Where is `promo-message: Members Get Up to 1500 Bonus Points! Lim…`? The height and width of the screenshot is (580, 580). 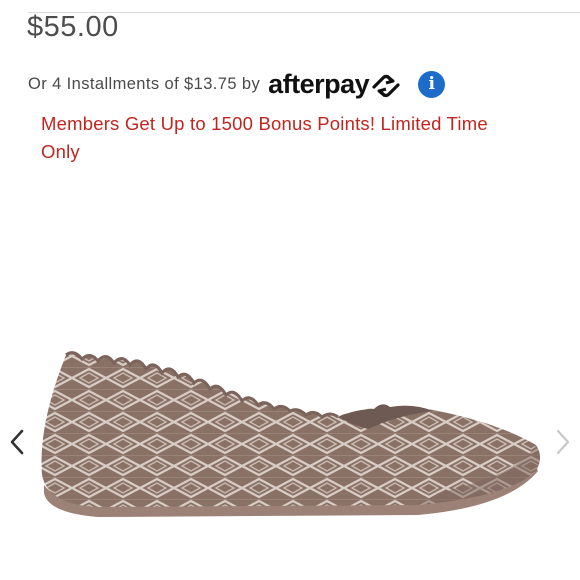 promo-message: Members Get Up to 1500 Bonus Points! Lim… is located at coordinates (264, 137).